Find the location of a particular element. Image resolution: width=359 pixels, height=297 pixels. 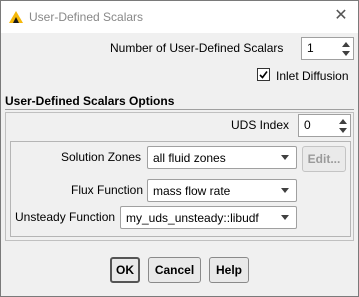

uds-index-value: 0 is located at coordinates (307, 125).